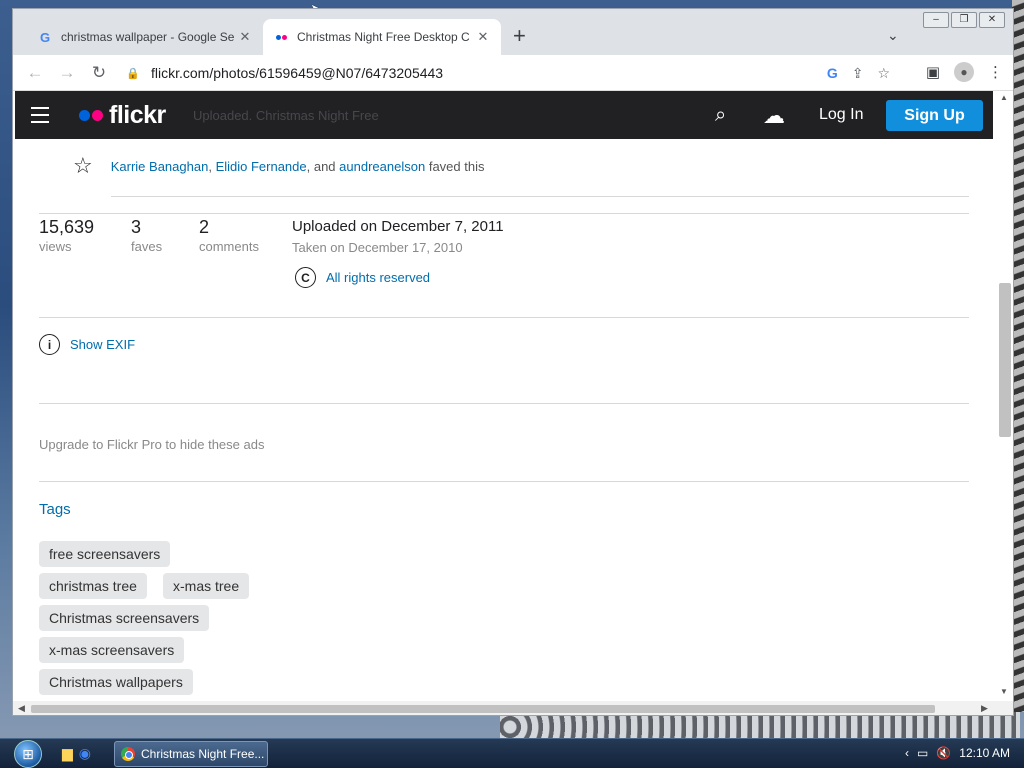  I want to click on vertical-scroll-thumb, so click(1005, 360).